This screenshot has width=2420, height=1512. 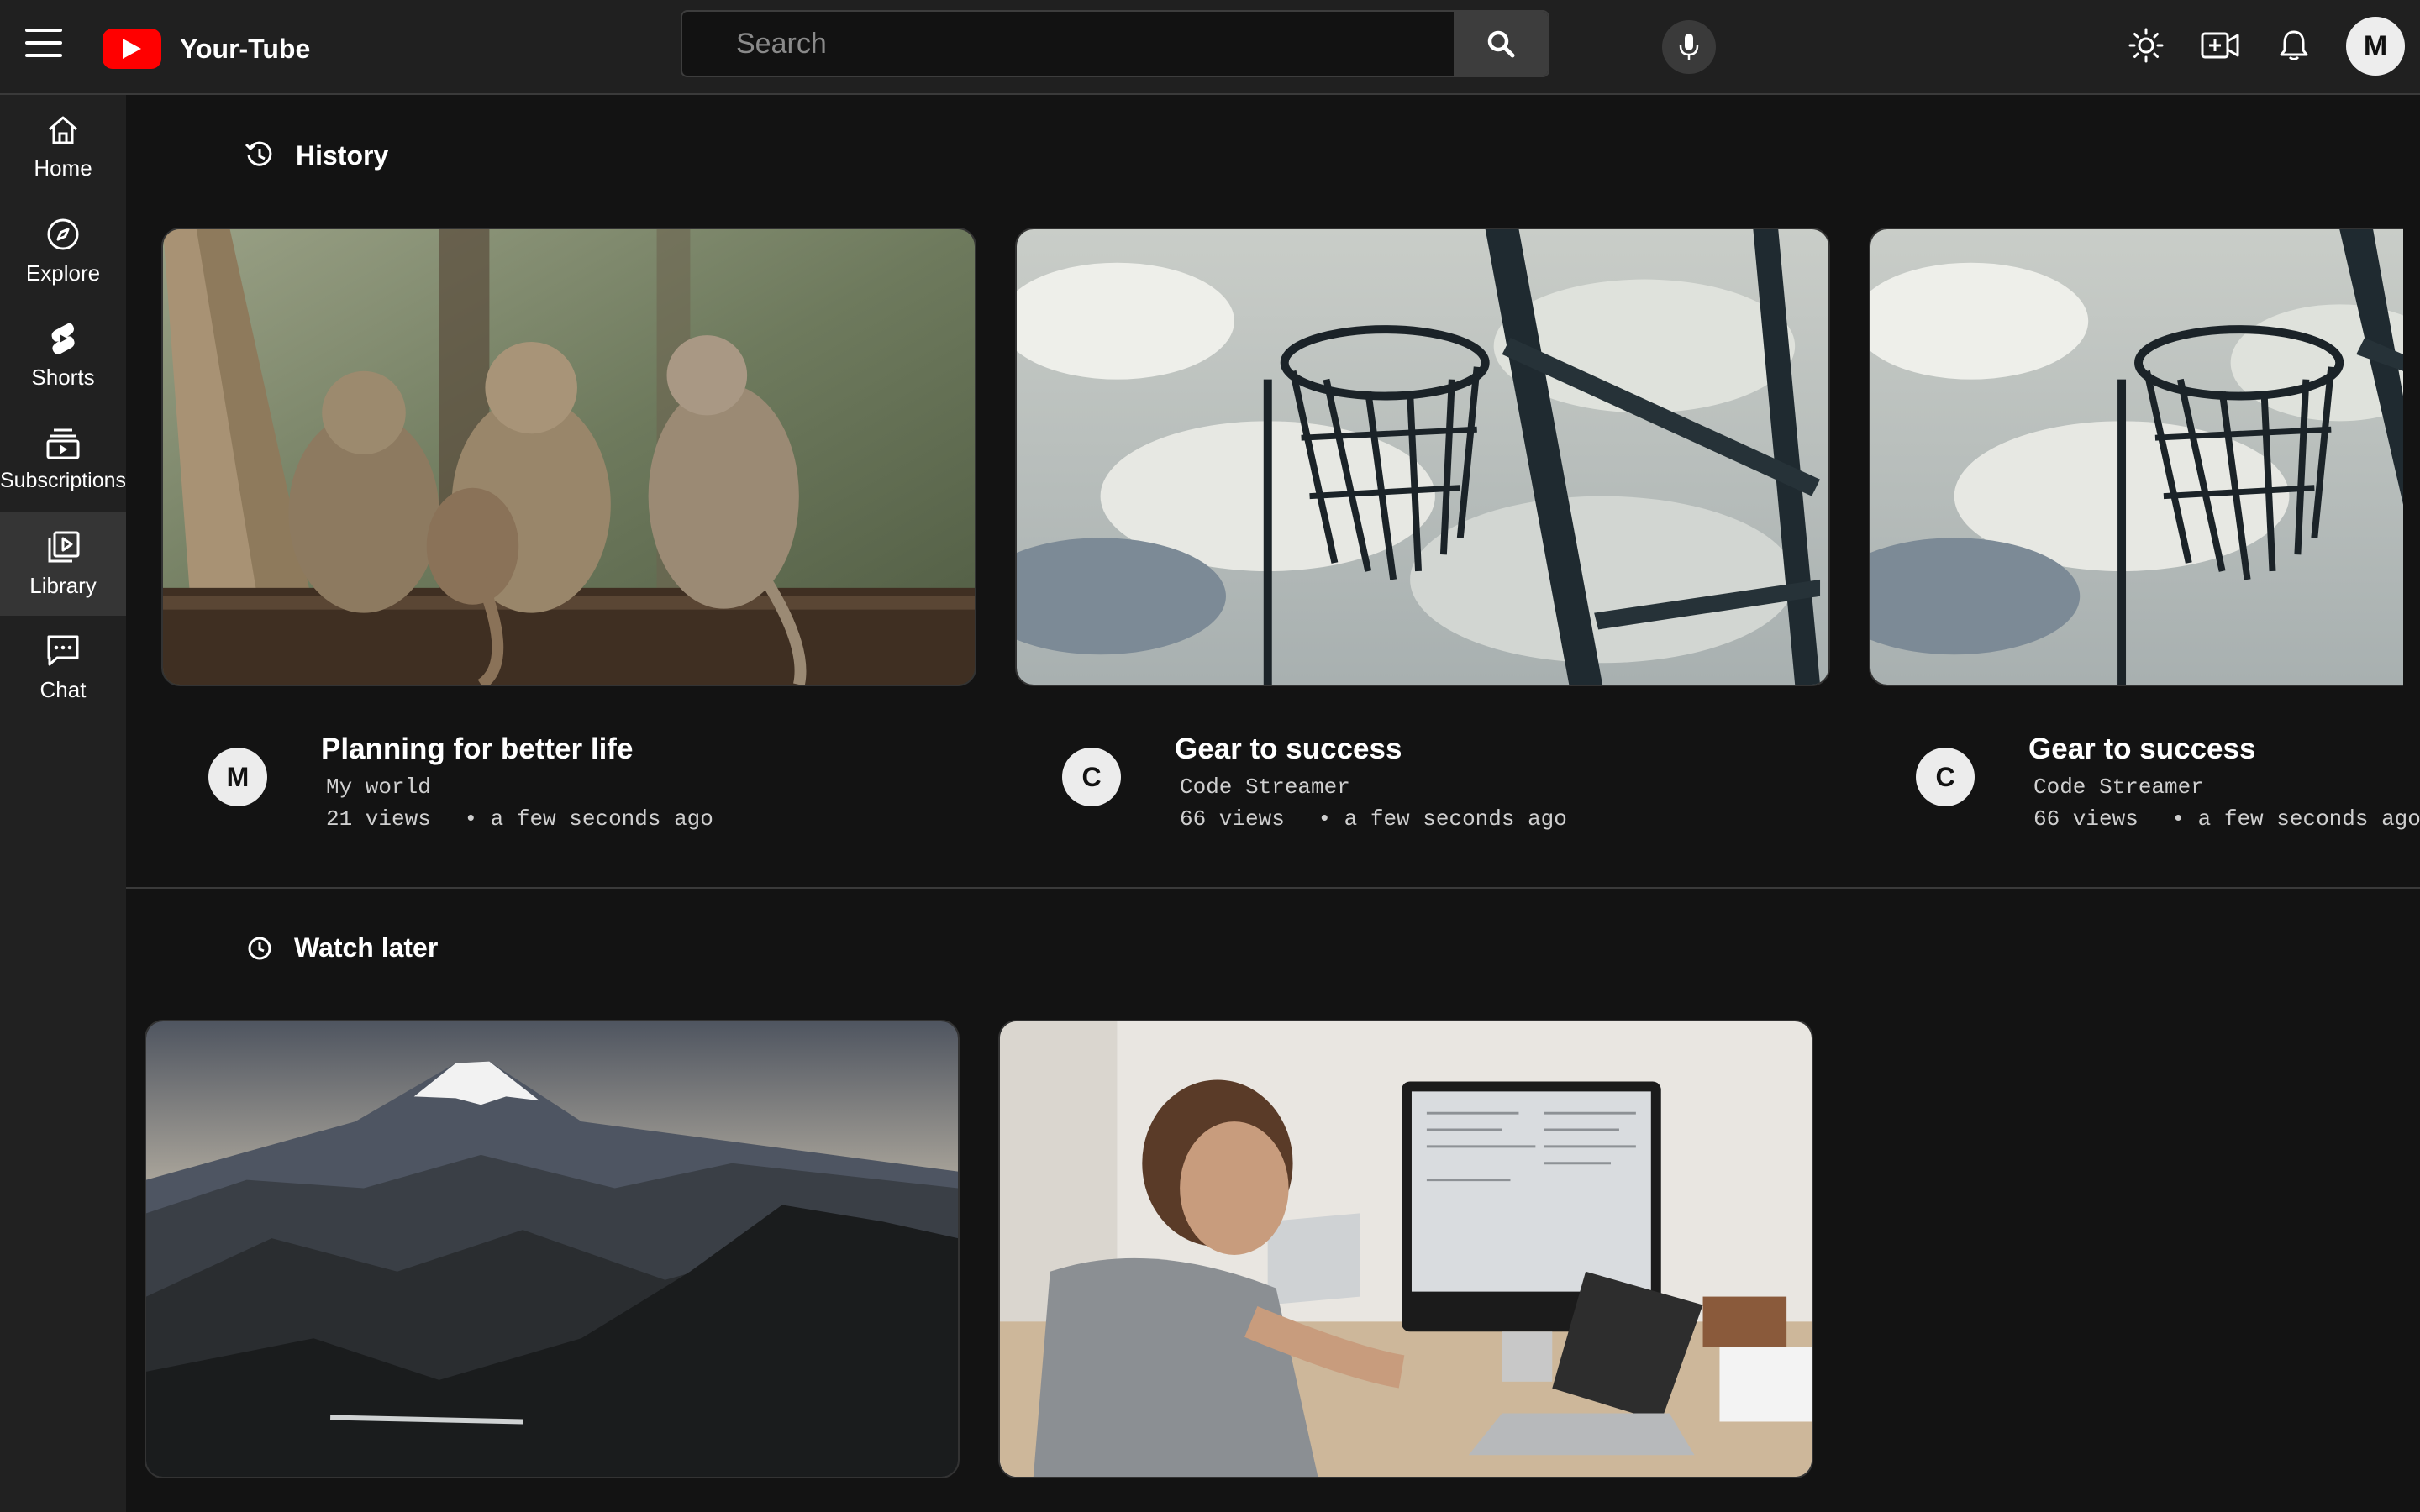 I want to click on section-divider, so click(x=1273, y=888).